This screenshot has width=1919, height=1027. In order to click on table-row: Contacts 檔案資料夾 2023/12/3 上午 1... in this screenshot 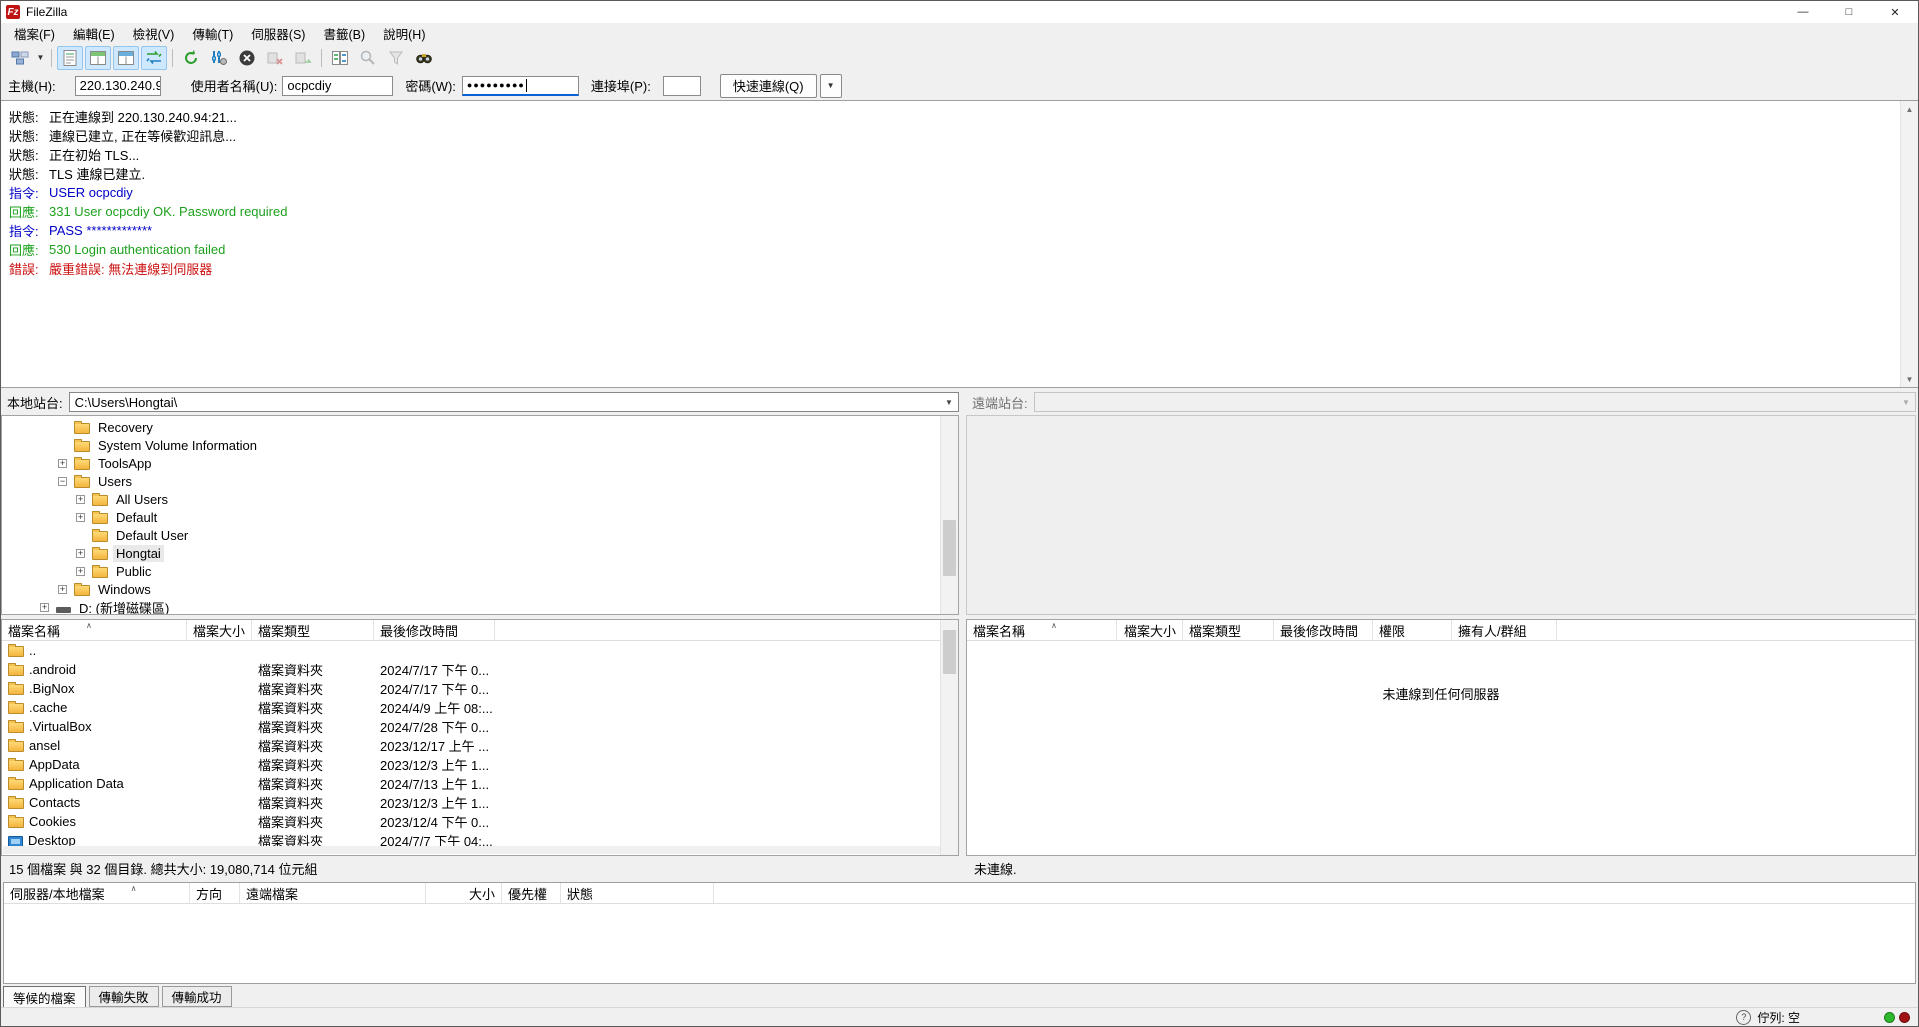, I will do `click(480, 802)`.